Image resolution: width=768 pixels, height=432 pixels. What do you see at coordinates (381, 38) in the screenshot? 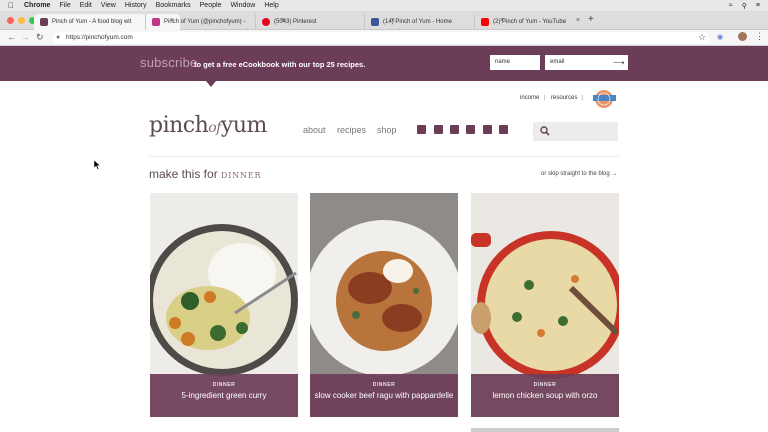
I see `url-field: ● https://pinchofyum.com` at bounding box center [381, 38].